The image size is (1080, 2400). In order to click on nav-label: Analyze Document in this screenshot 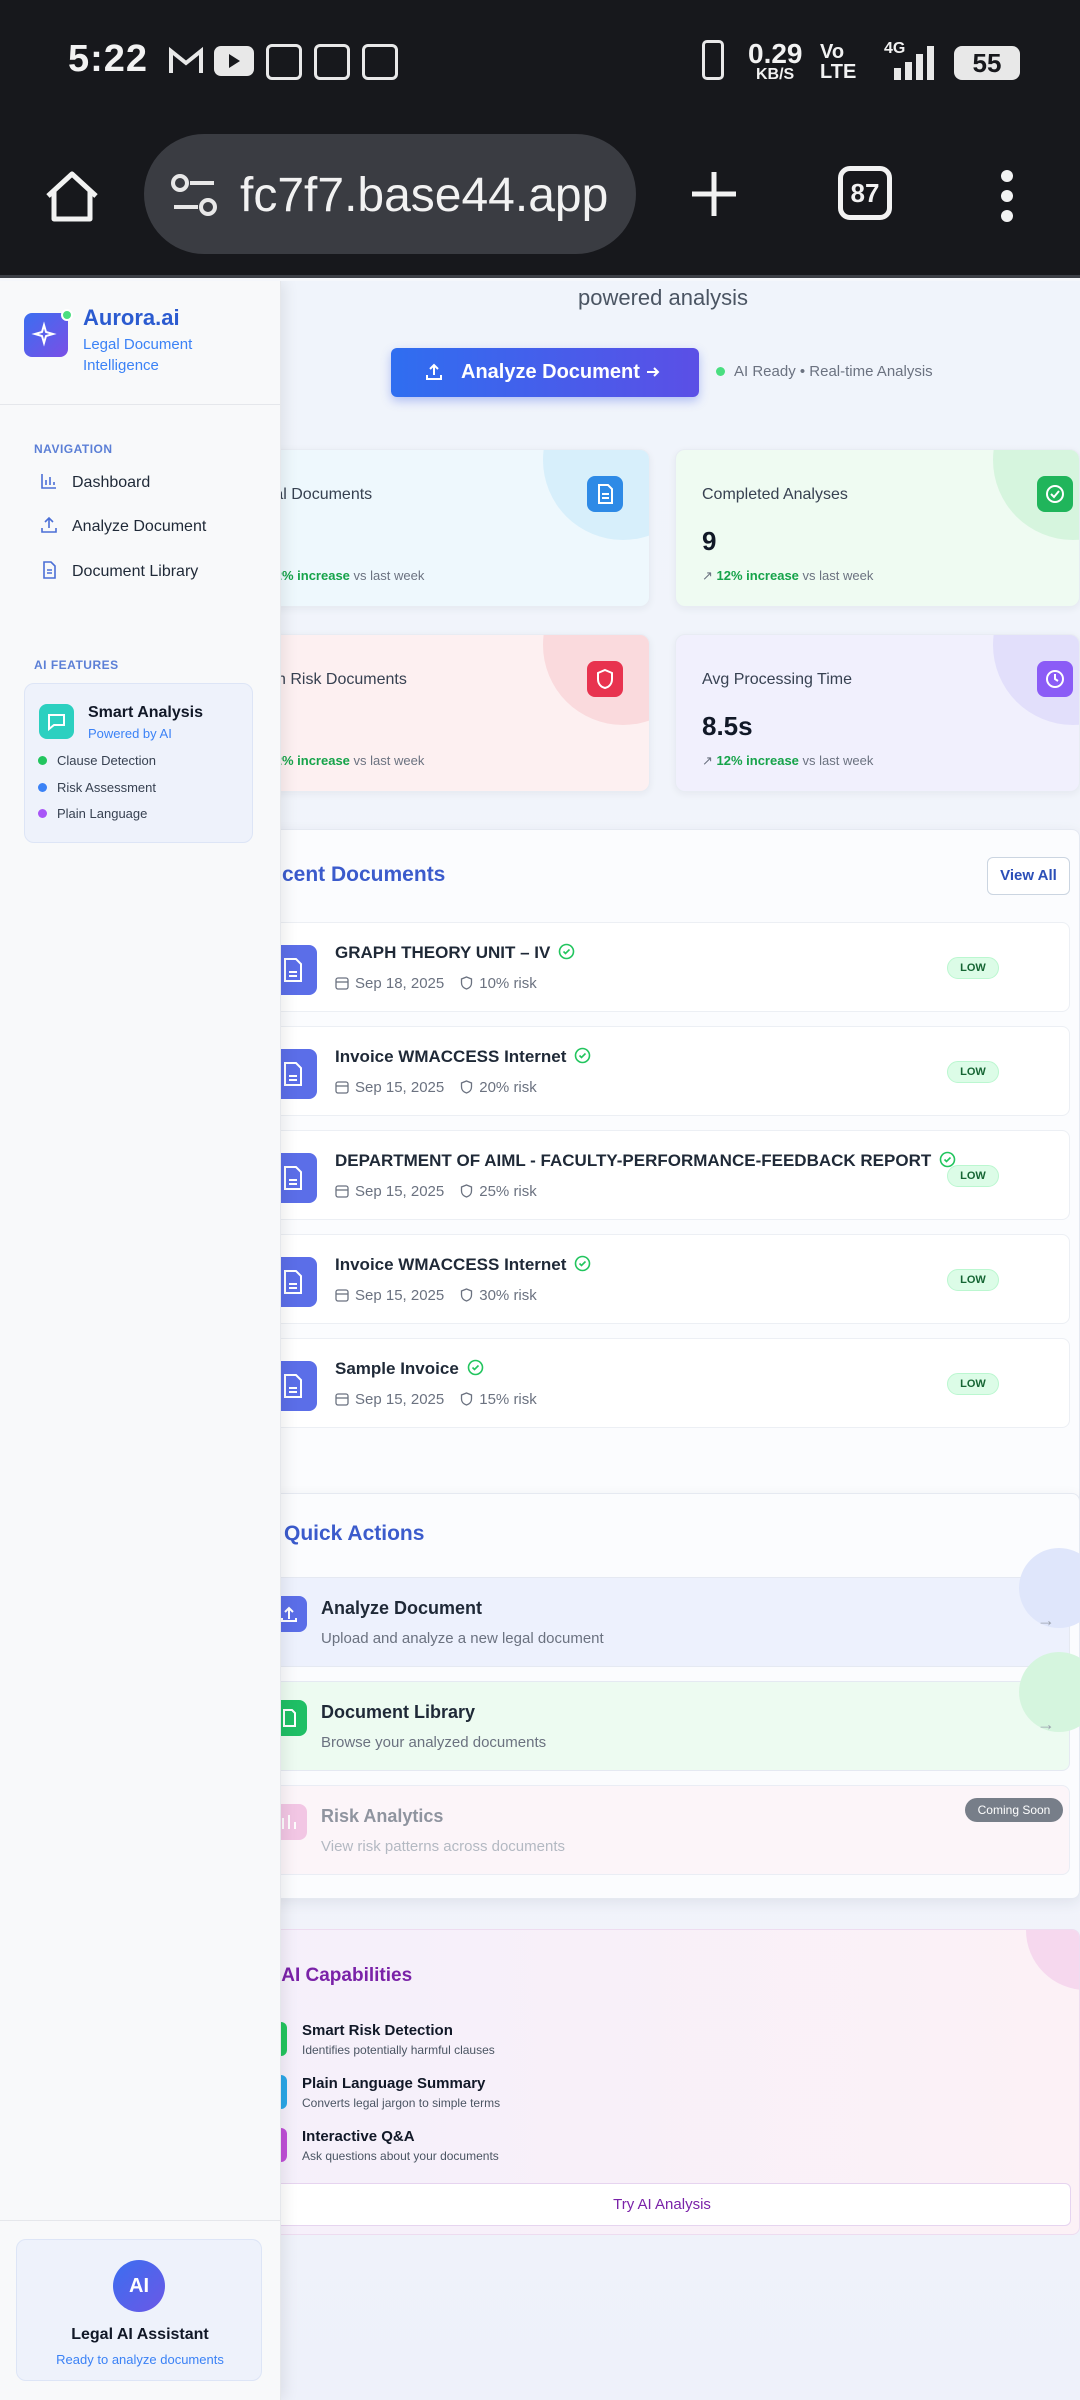, I will do `click(139, 526)`.